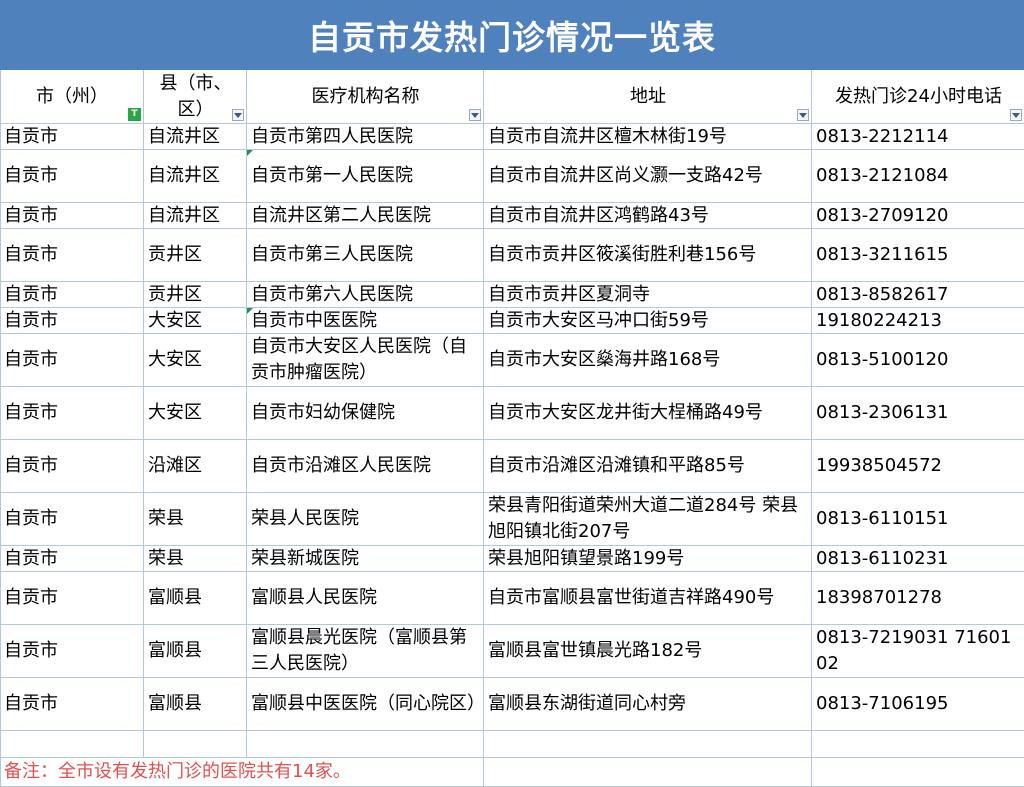 The image size is (1024, 787). What do you see at coordinates (648, 97) in the screenshot?
I see `header-cell-address: 地址` at bounding box center [648, 97].